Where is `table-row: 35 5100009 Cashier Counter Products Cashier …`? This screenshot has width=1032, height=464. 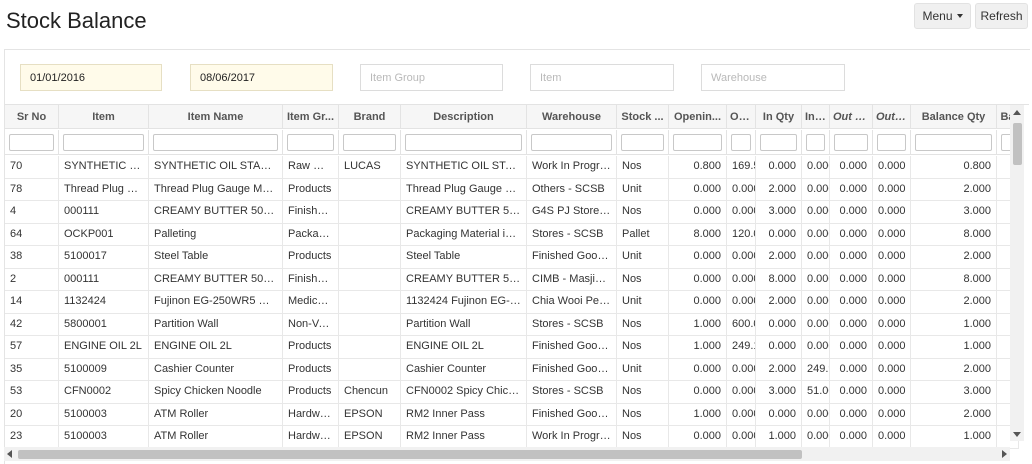 table-row: 35 5100009 Cashier Counter Products Cashier … is located at coordinates (512, 369).